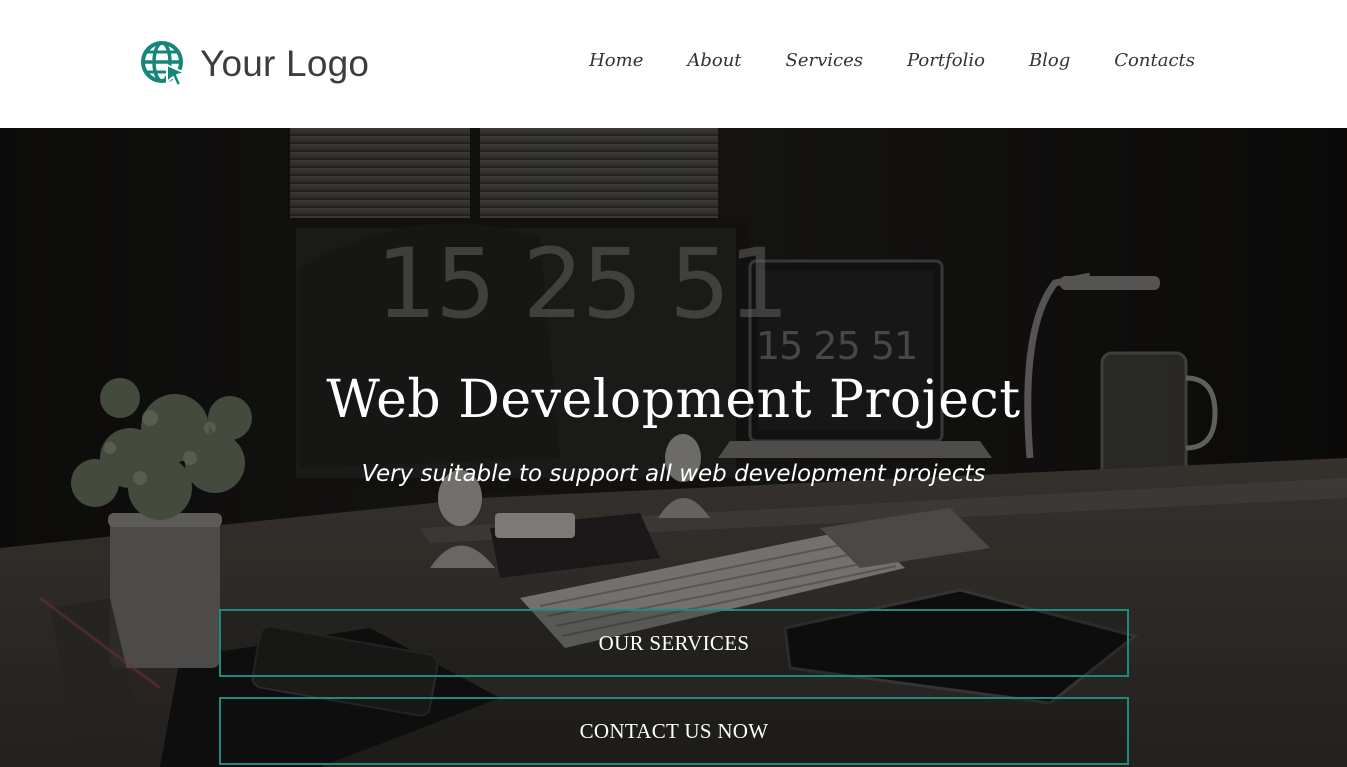 The image size is (1347, 767). What do you see at coordinates (714, 60) in the screenshot?
I see `nav-about: About` at bounding box center [714, 60].